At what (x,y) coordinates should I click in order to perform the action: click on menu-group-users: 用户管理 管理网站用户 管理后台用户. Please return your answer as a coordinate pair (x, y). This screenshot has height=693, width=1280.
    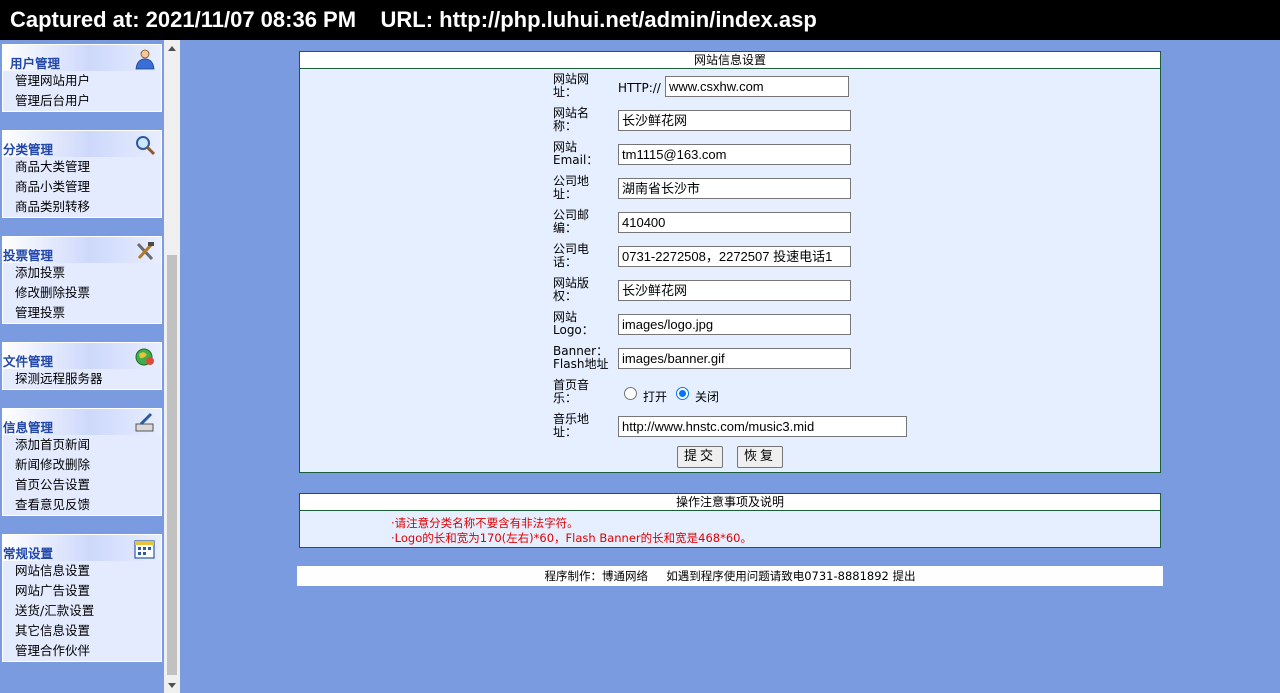
    Looking at the image, I should click on (82, 78).